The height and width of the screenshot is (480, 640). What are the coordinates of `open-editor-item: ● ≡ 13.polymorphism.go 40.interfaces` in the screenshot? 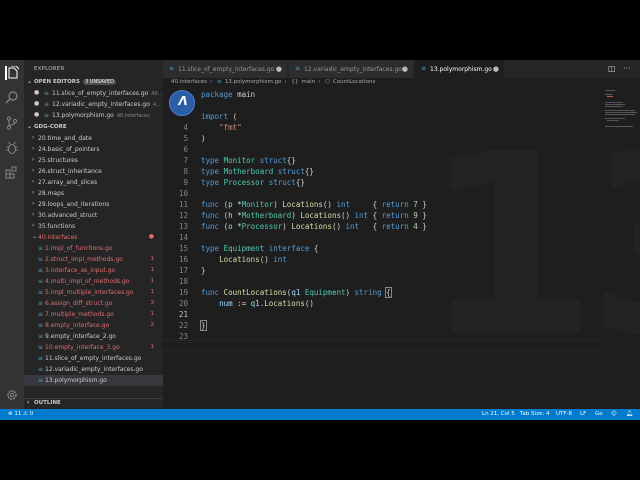 It's located at (93, 115).